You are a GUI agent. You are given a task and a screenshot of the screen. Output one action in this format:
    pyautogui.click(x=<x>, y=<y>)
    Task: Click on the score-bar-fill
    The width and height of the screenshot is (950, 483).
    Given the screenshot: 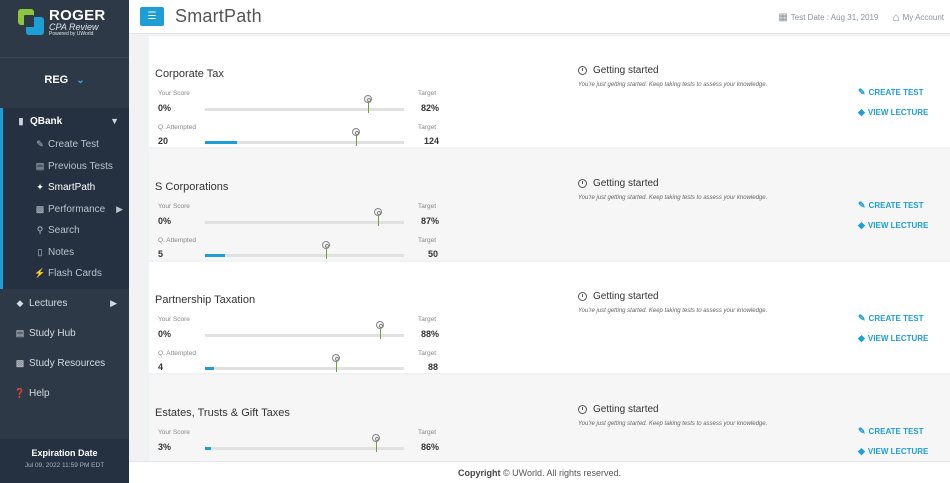 What is the action you would take?
    pyautogui.click(x=208, y=448)
    